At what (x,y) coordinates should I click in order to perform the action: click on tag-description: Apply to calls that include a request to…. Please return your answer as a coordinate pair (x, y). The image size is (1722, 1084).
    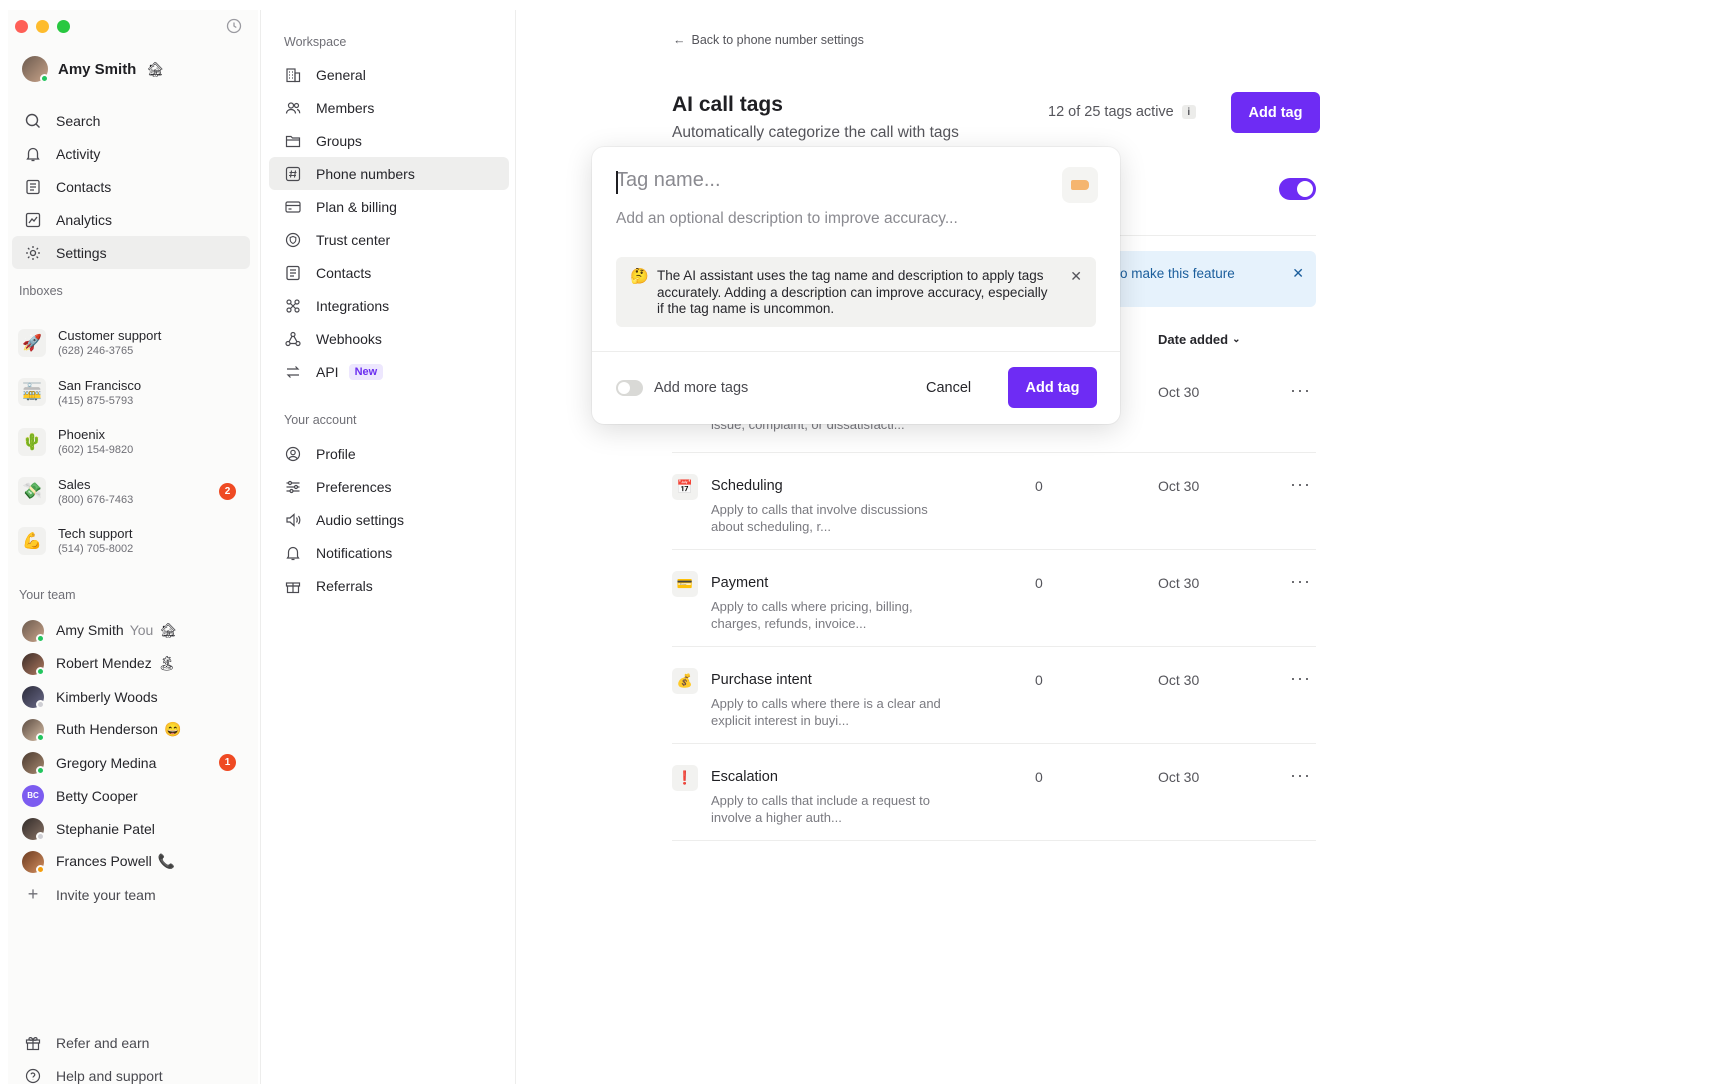
    Looking at the image, I should click on (826, 809).